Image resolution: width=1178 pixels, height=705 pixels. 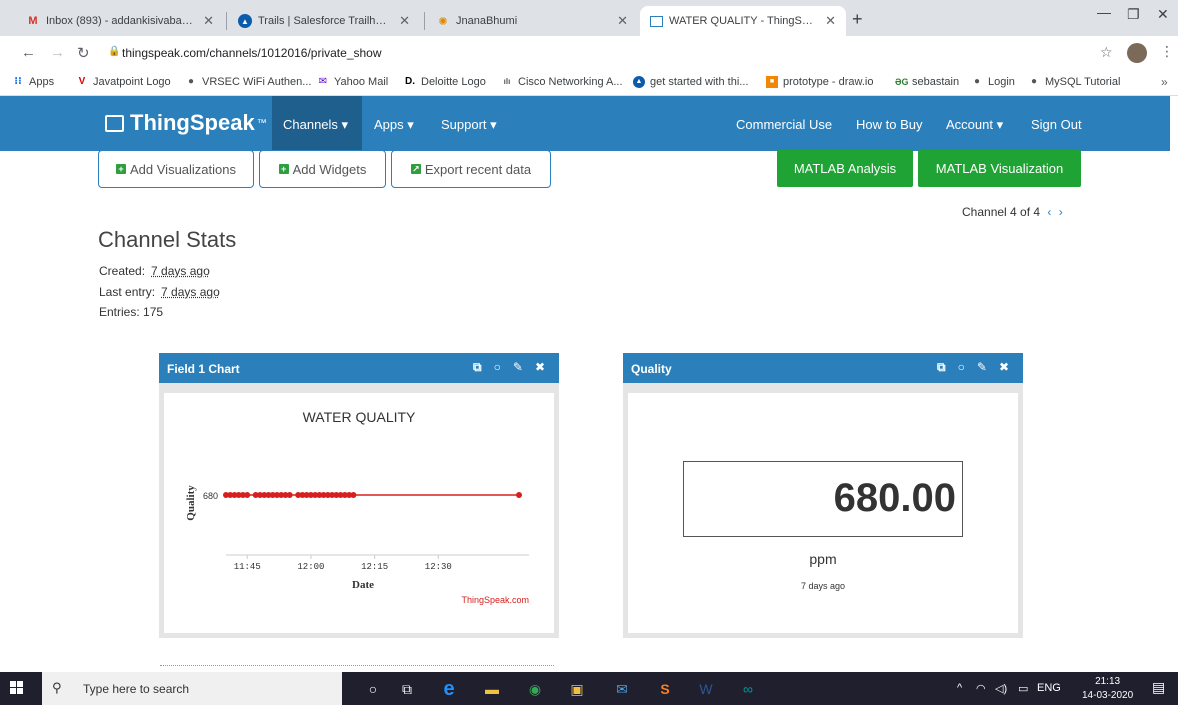 What do you see at coordinates (17, 688) in the screenshot?
I see `windows-start-icon` at bounding box center [17, 688].